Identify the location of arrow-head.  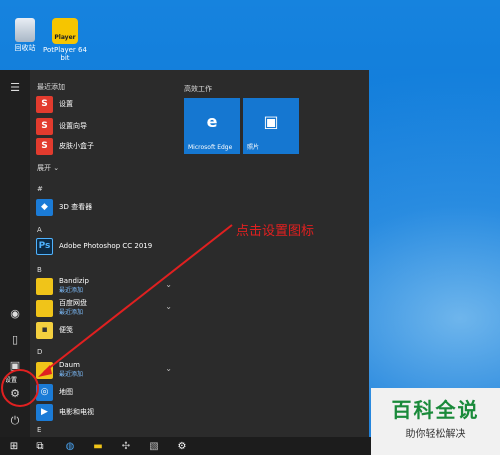
(45, 371).